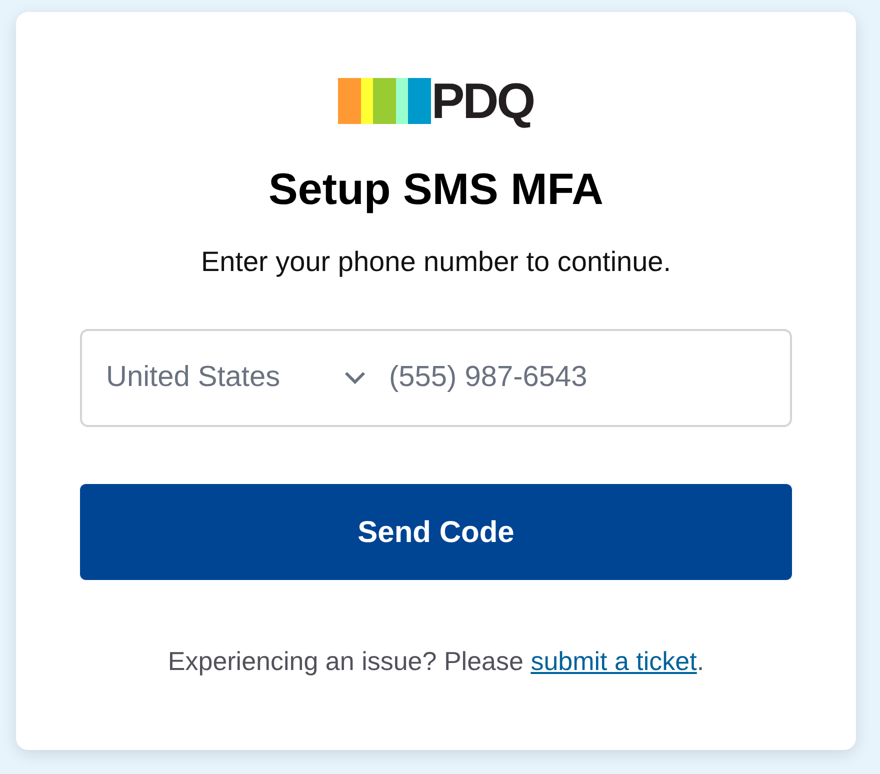 The image size is (880, 774). Describe the element at coordinates (236, 378) in the screenshot. I see `country-select: United States` at that location.